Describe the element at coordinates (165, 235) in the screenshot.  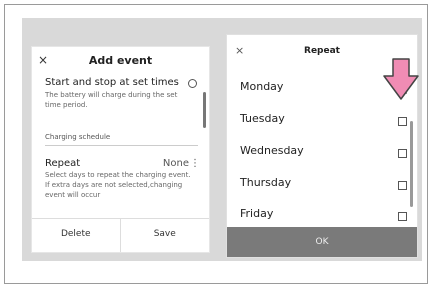
I see `save-button: Save` at that location.